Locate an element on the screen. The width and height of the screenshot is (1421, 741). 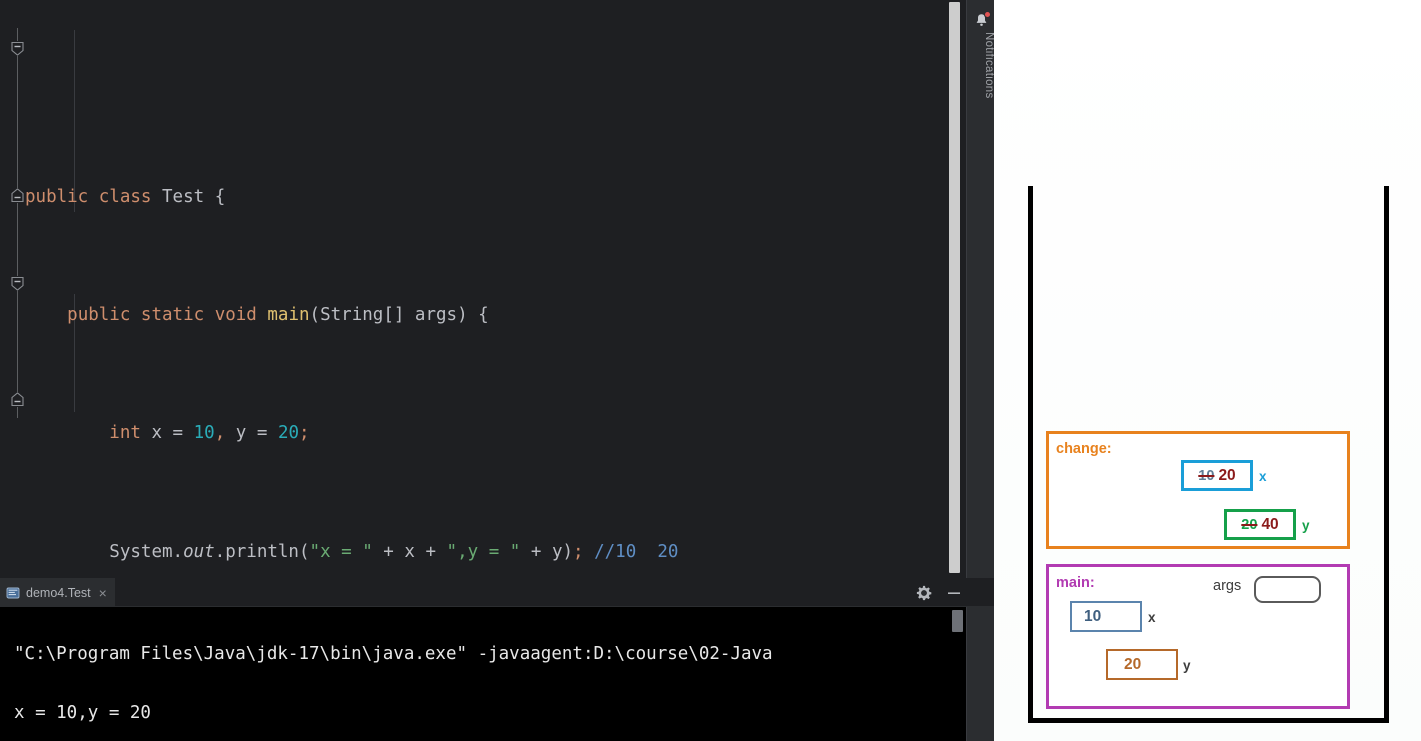
variable-value: 10 is located at coordinates (1093, 616).